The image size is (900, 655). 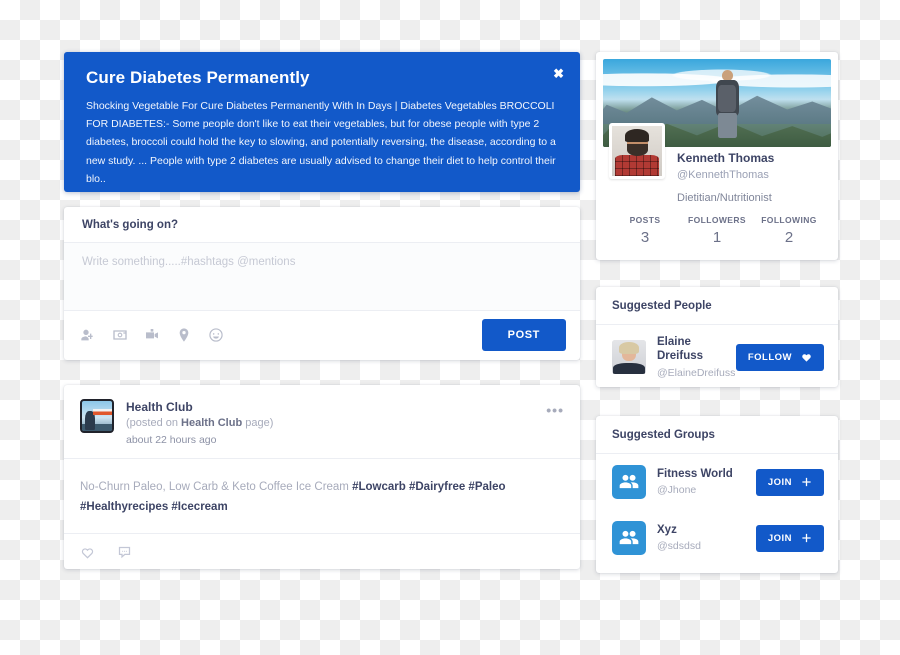 I want to click on suggested-people-heading: Suggested People, so click(x=717, y=306).